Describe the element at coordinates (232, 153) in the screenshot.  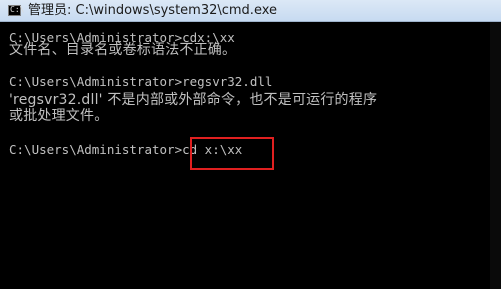
I see `highlight-annotation-box` at that location.